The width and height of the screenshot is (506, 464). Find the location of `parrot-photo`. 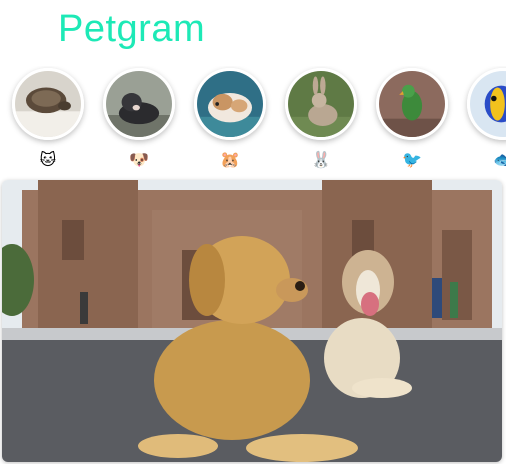

parrot-photo is located at coordinates (412, 104).